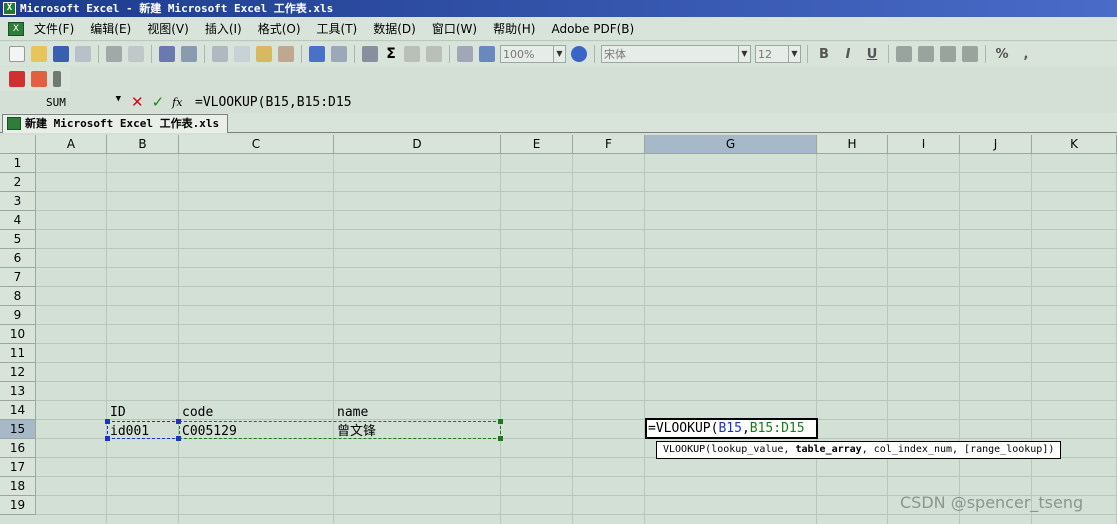 The width and height of the screenshot is (1117, 524). Describe the element at coordinates (18, 182) in the screenshot. I see `row-header-2: 2` at that location.